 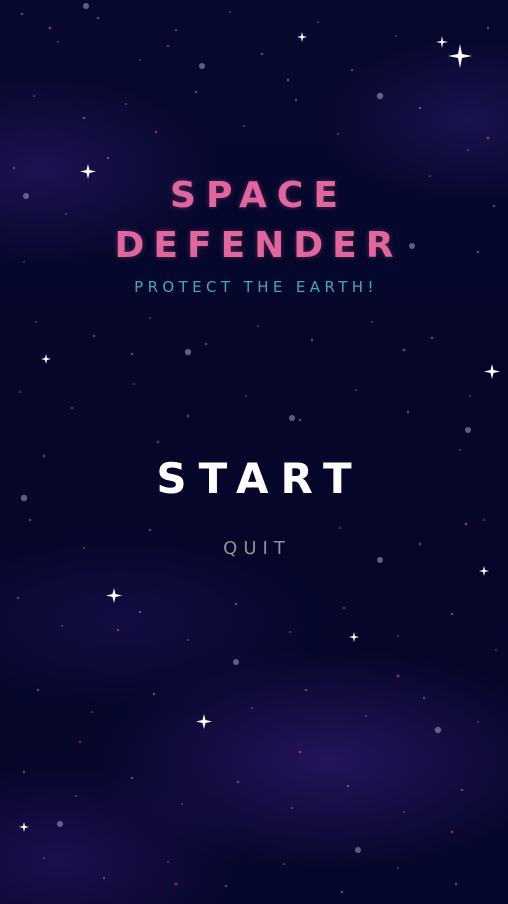 What do you see at coordinates (254, 549) in the screenshot?
I see `quit-button: QUIT` at bounding box center [254, 549].